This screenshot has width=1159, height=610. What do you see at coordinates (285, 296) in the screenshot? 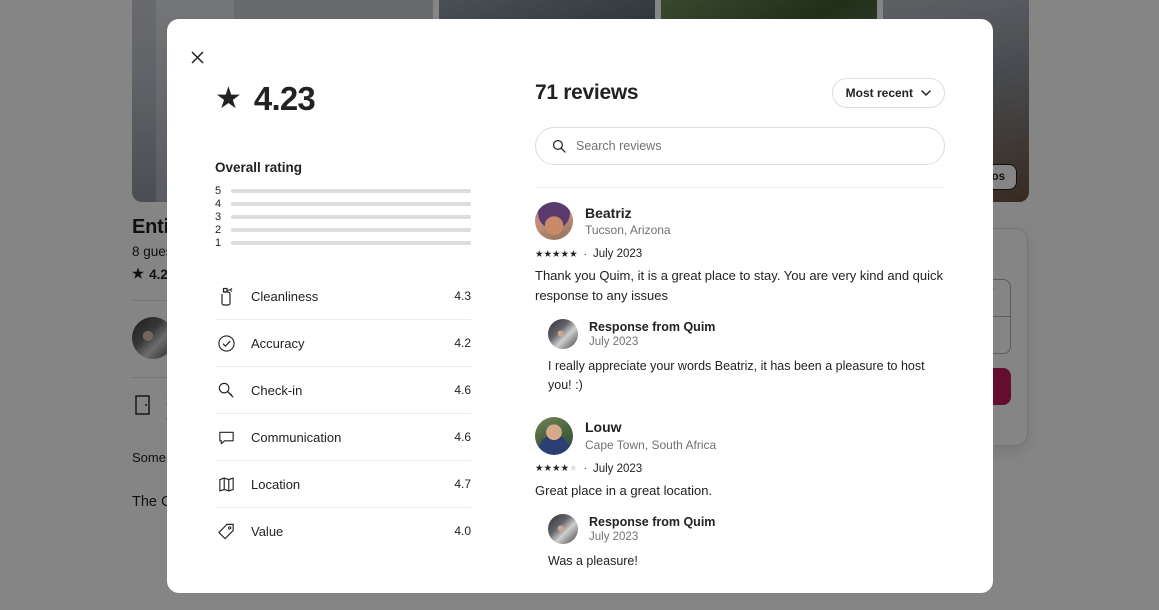
I see `category-label: Cleanliness` at bounding box center [285, 296].